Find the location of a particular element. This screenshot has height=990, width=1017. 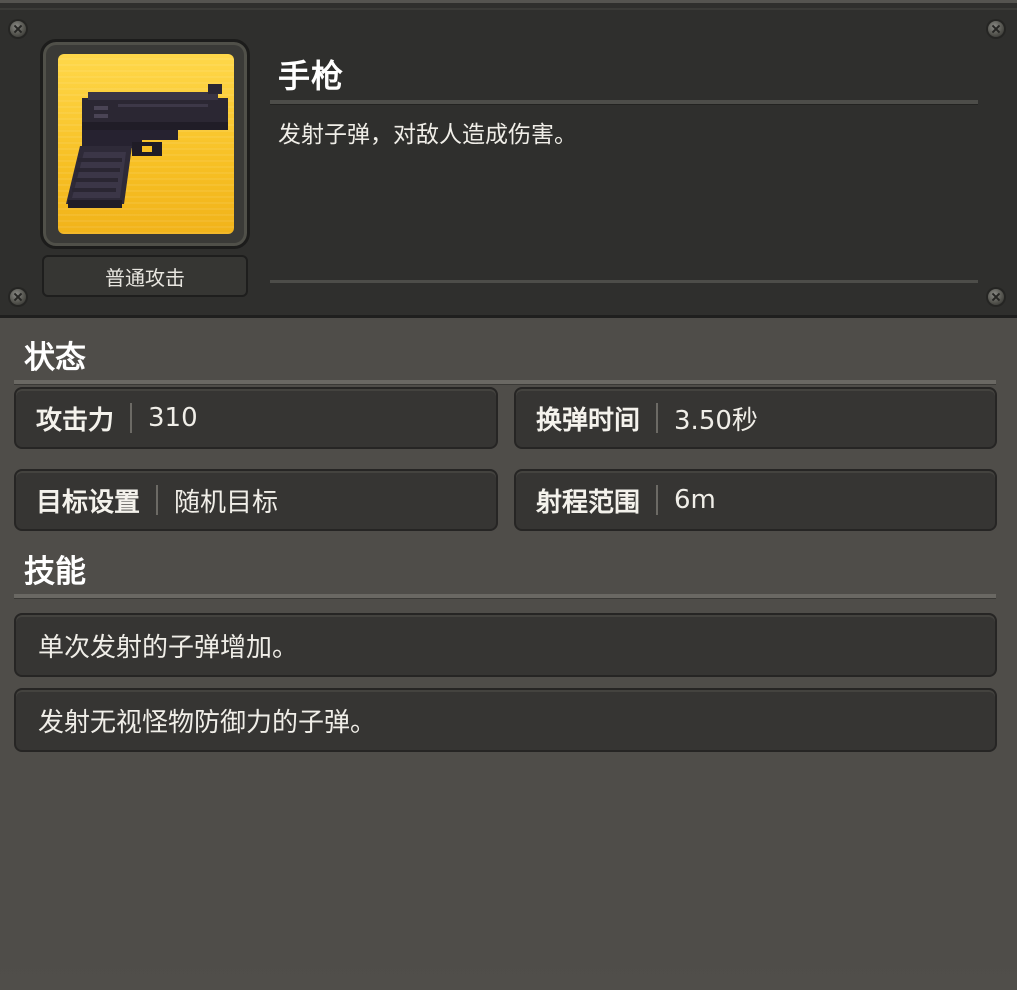

skill-text: 发射无视怪物防御力的子弹。 is located at coordinates (207, 722).